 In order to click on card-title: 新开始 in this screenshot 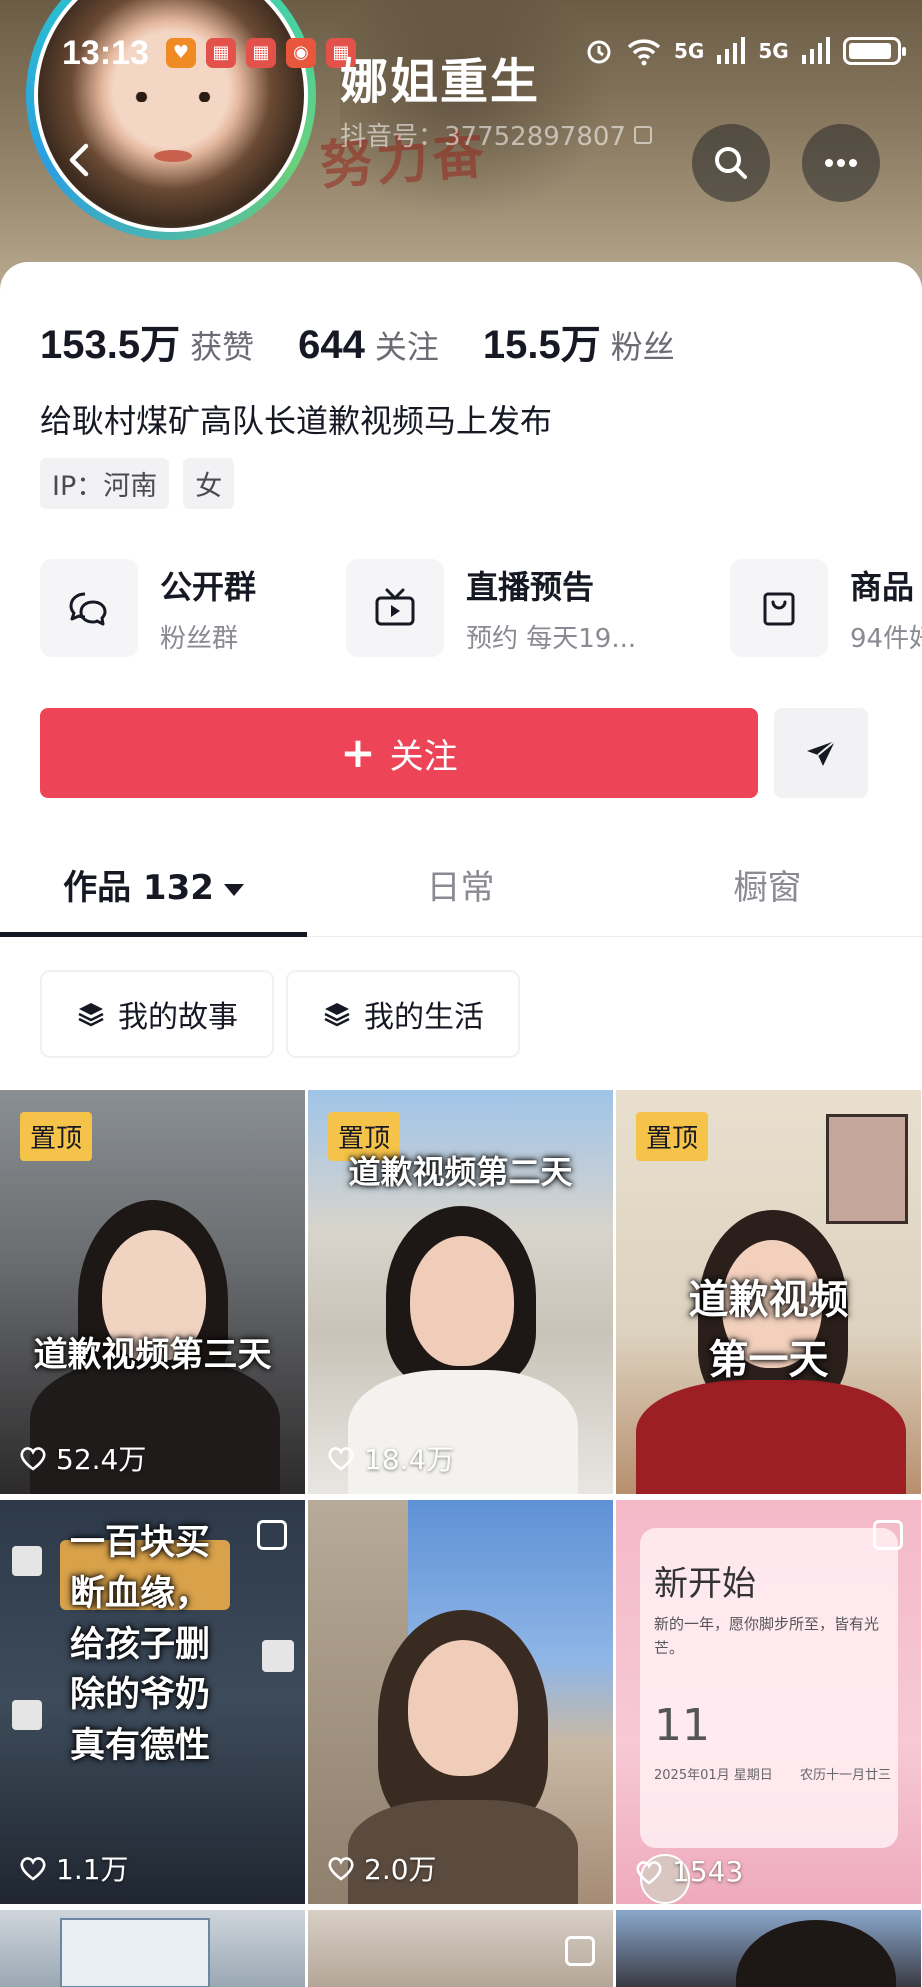, I will do `click(705, 1584)`.